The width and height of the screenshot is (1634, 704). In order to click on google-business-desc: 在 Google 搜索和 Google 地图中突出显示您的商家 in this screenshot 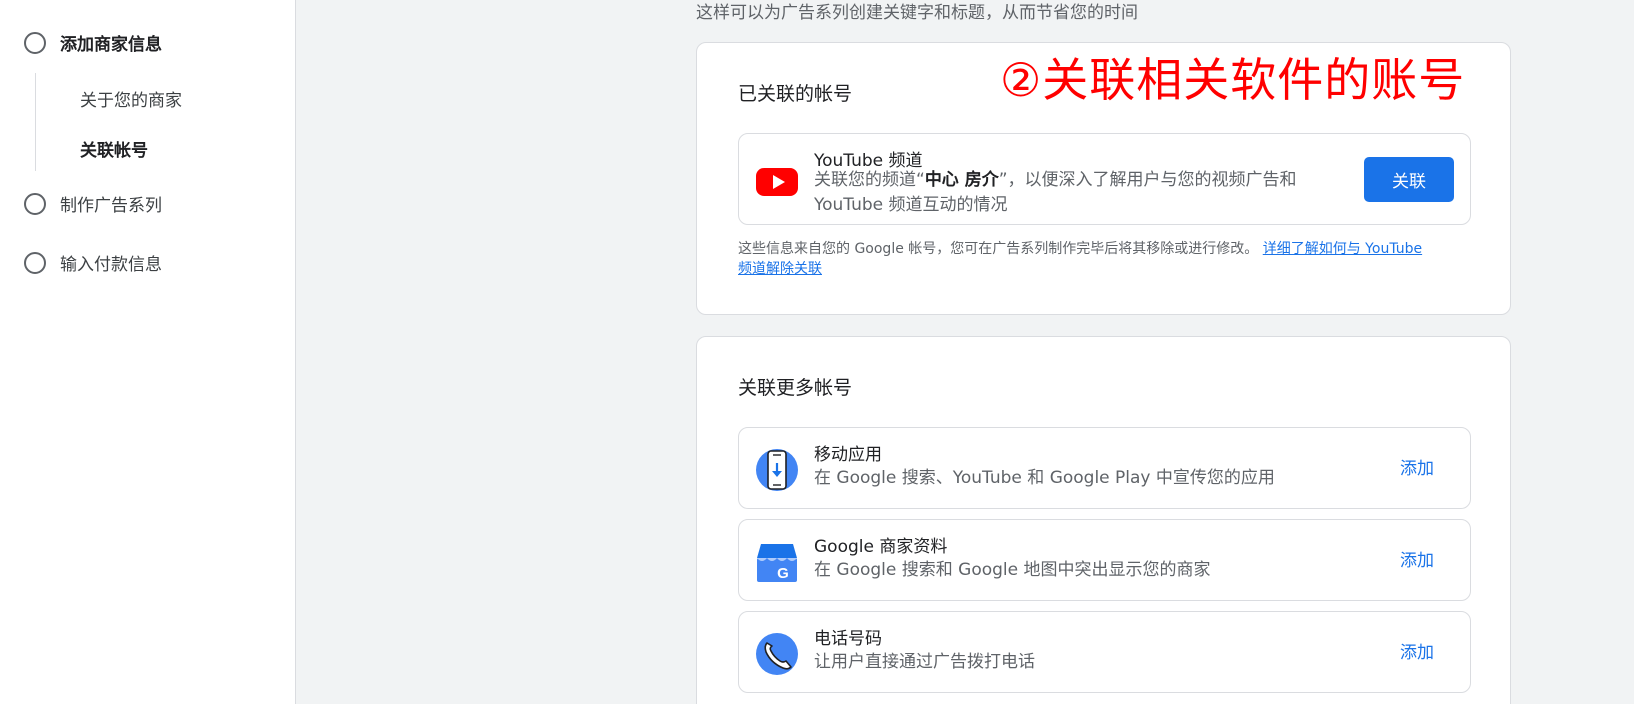, I will do `click(1012, 570)`.